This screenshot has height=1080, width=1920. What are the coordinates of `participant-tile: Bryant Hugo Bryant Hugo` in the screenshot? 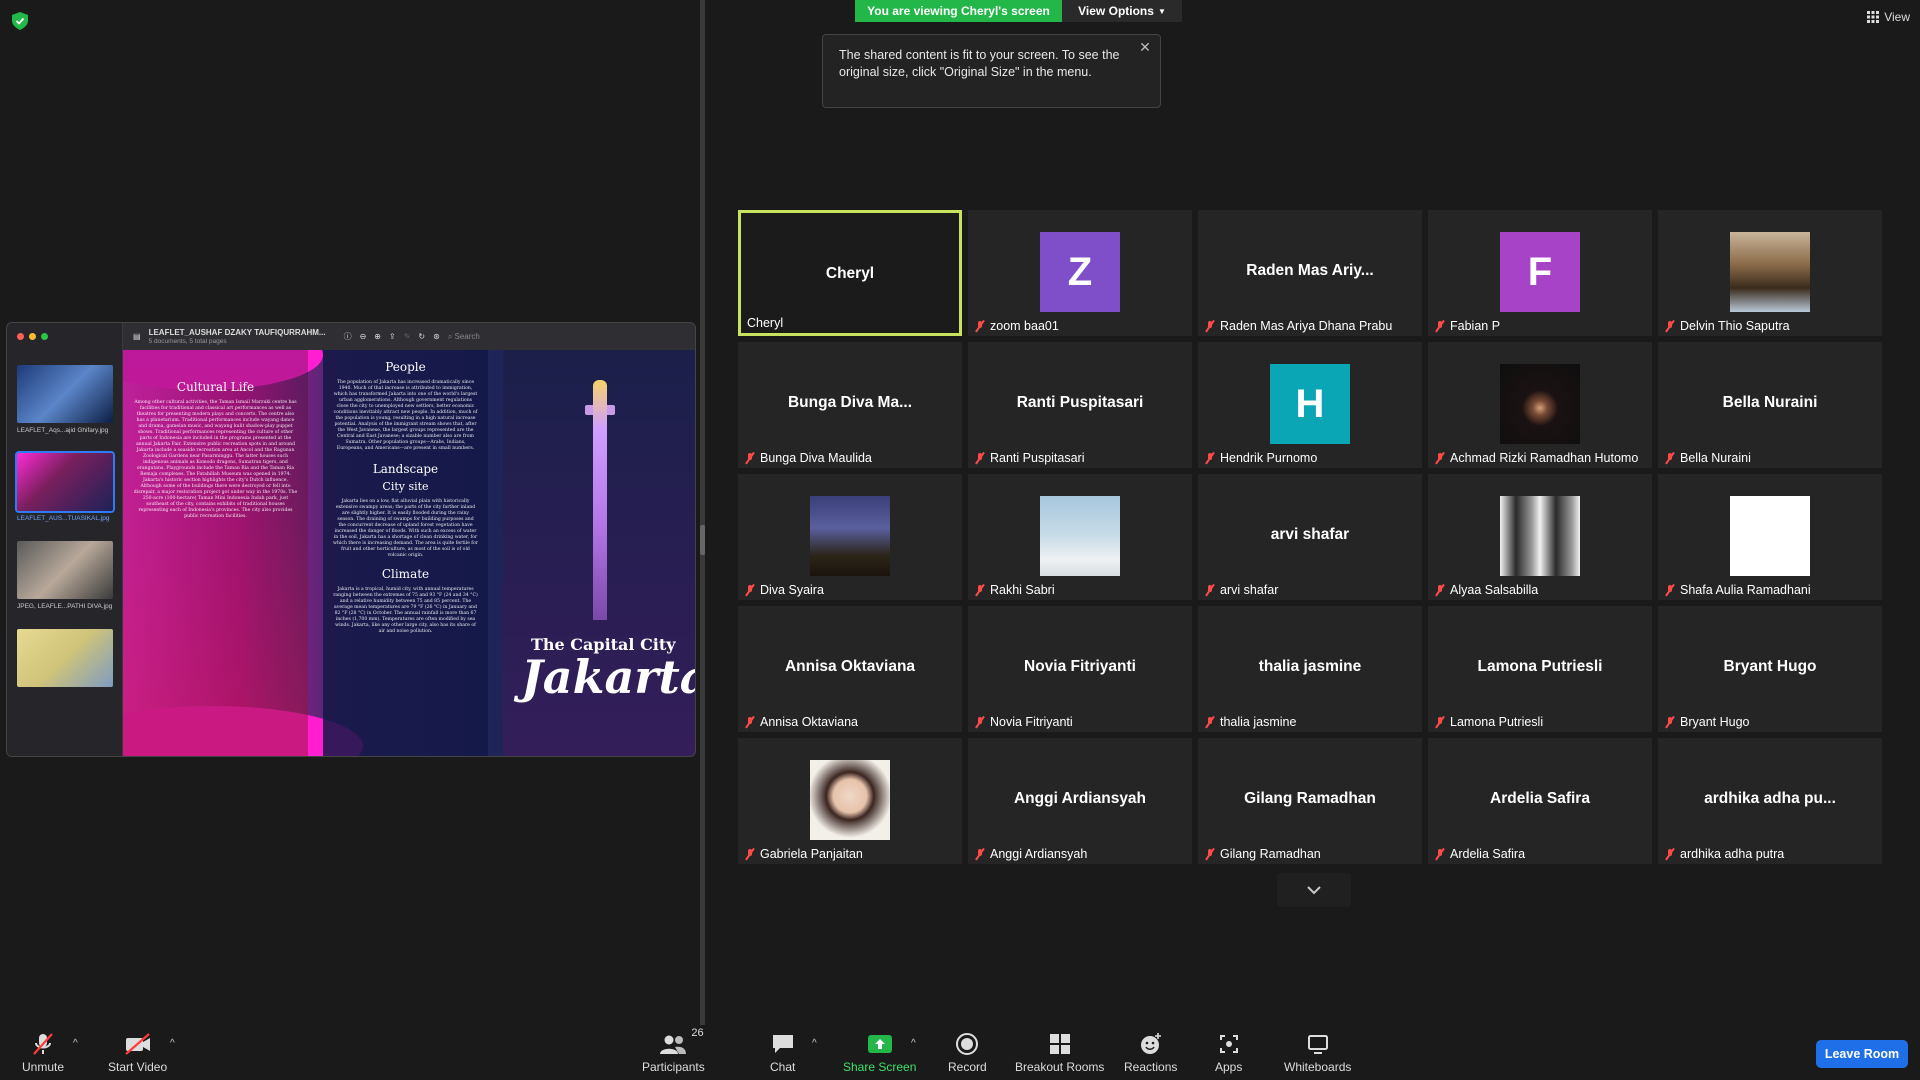 It's located at (1770, 669).